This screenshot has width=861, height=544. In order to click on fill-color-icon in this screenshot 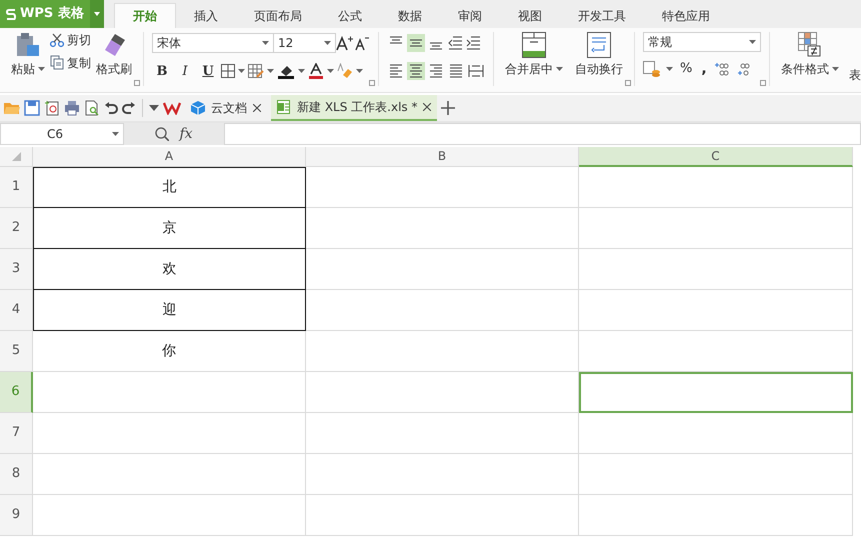, I will do `click(286, 71)`.